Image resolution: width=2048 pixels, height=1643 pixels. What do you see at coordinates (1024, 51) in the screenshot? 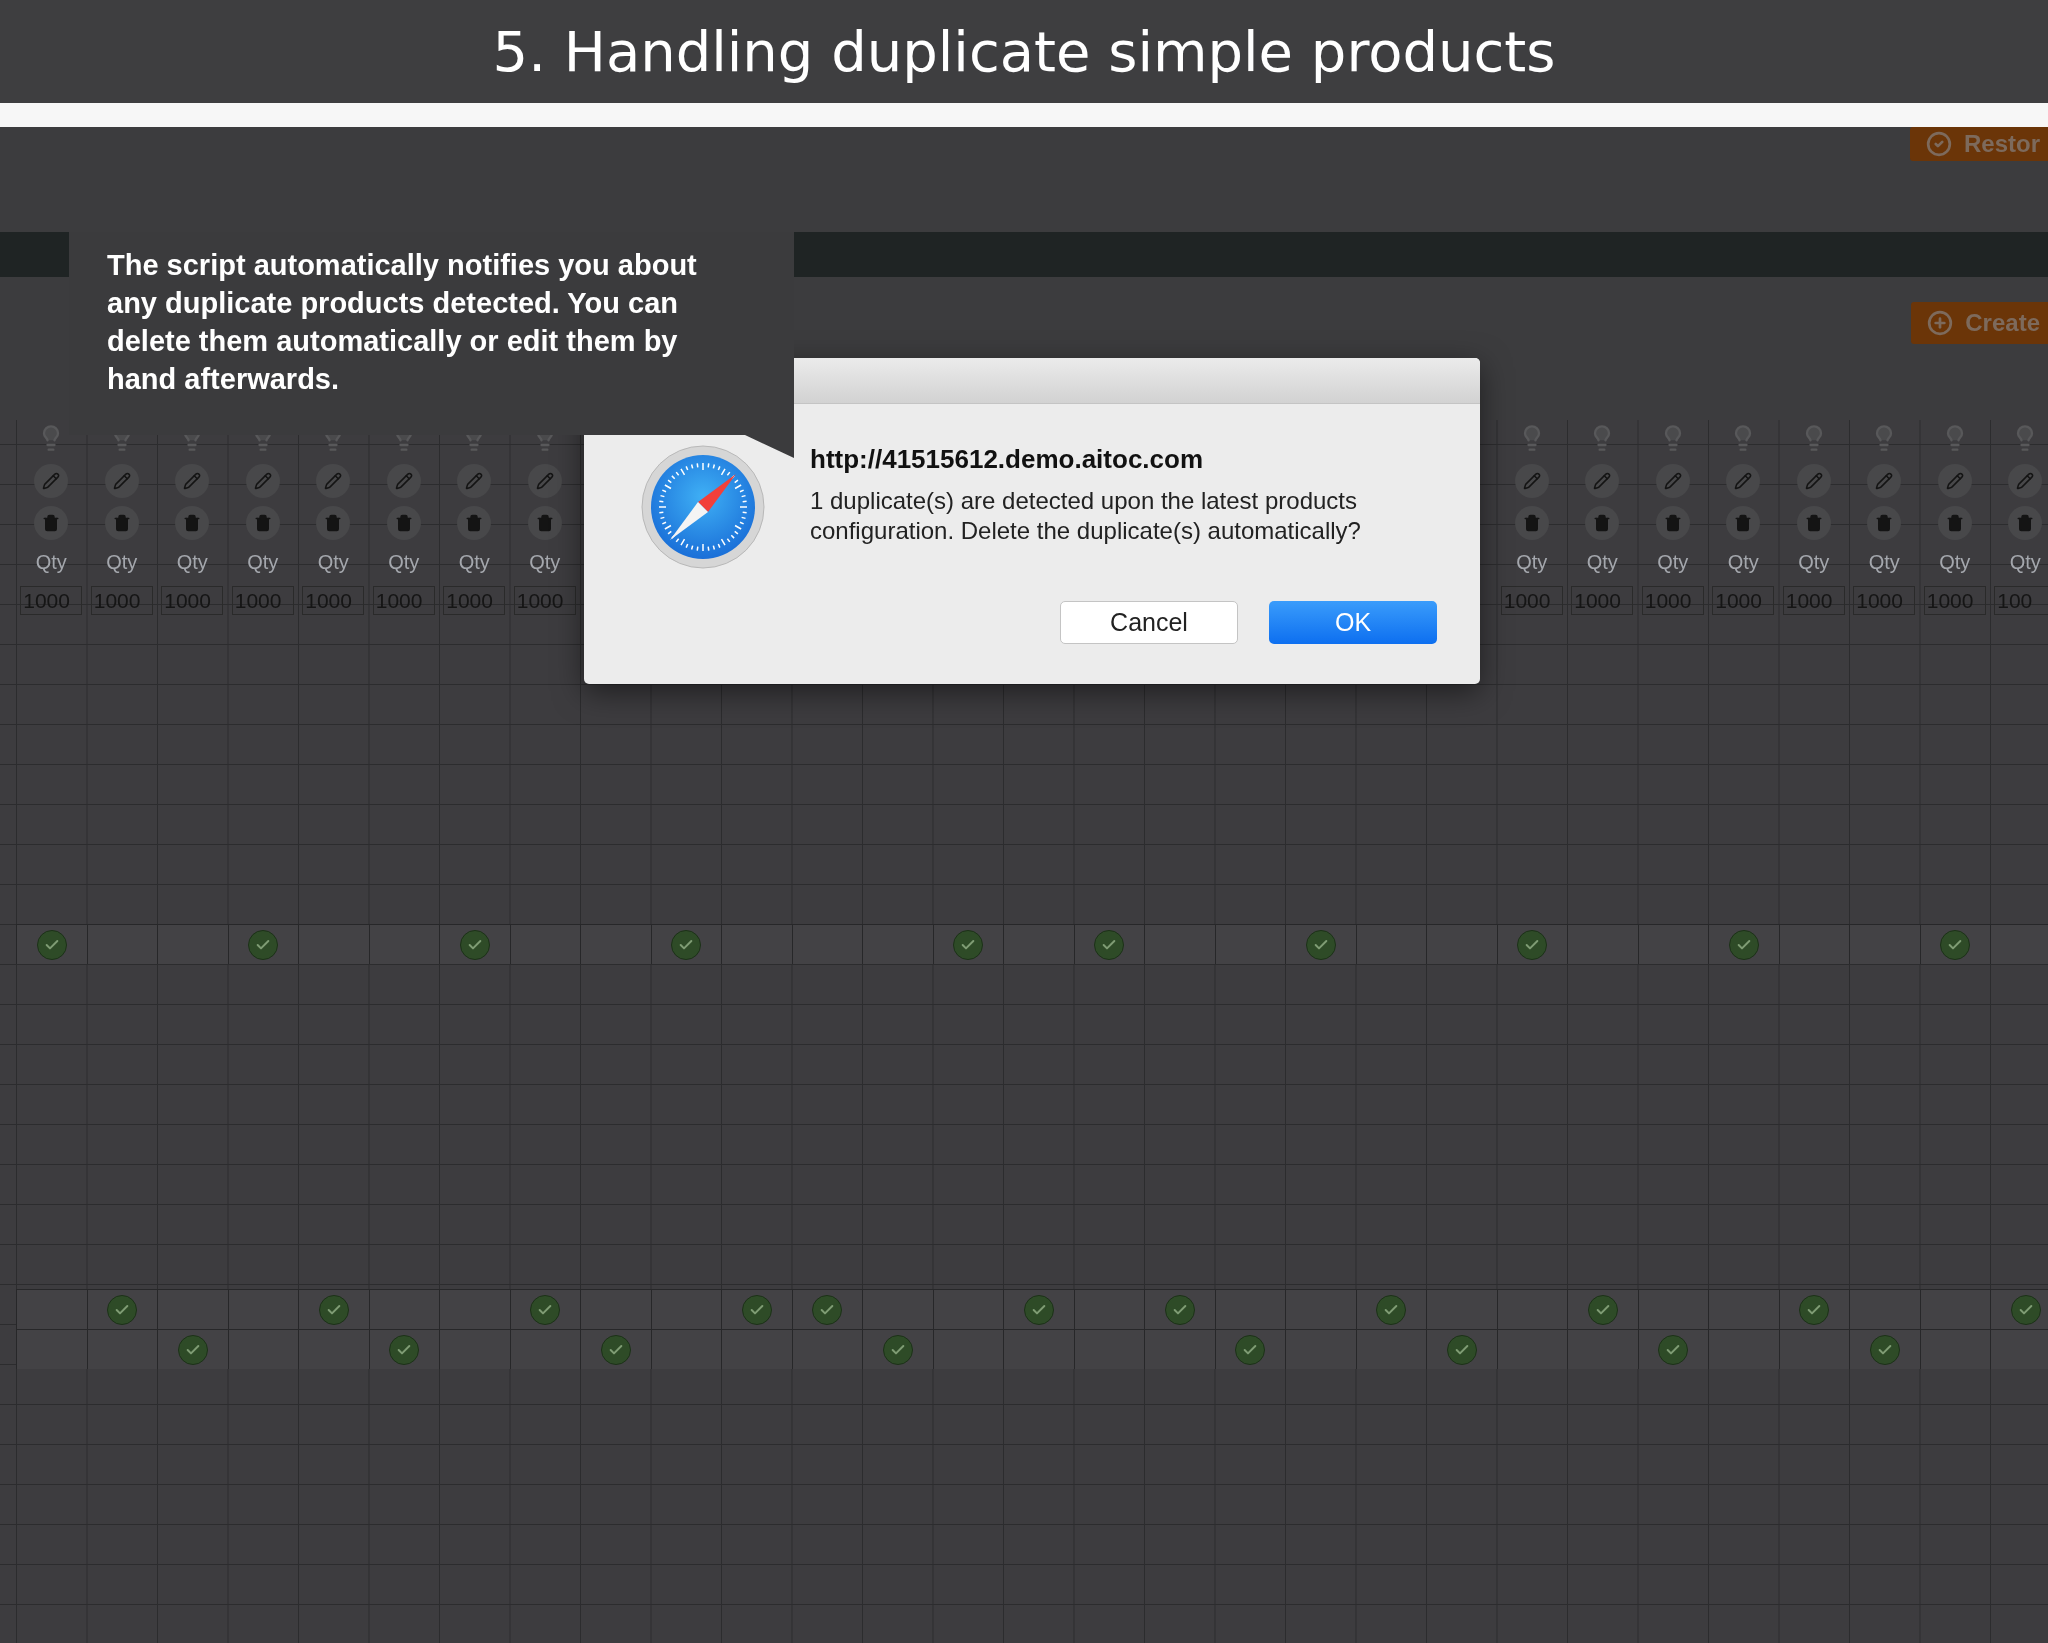
I see `page-title: 5. Handling duplicate simple products` at bounding box center [1024, 51].